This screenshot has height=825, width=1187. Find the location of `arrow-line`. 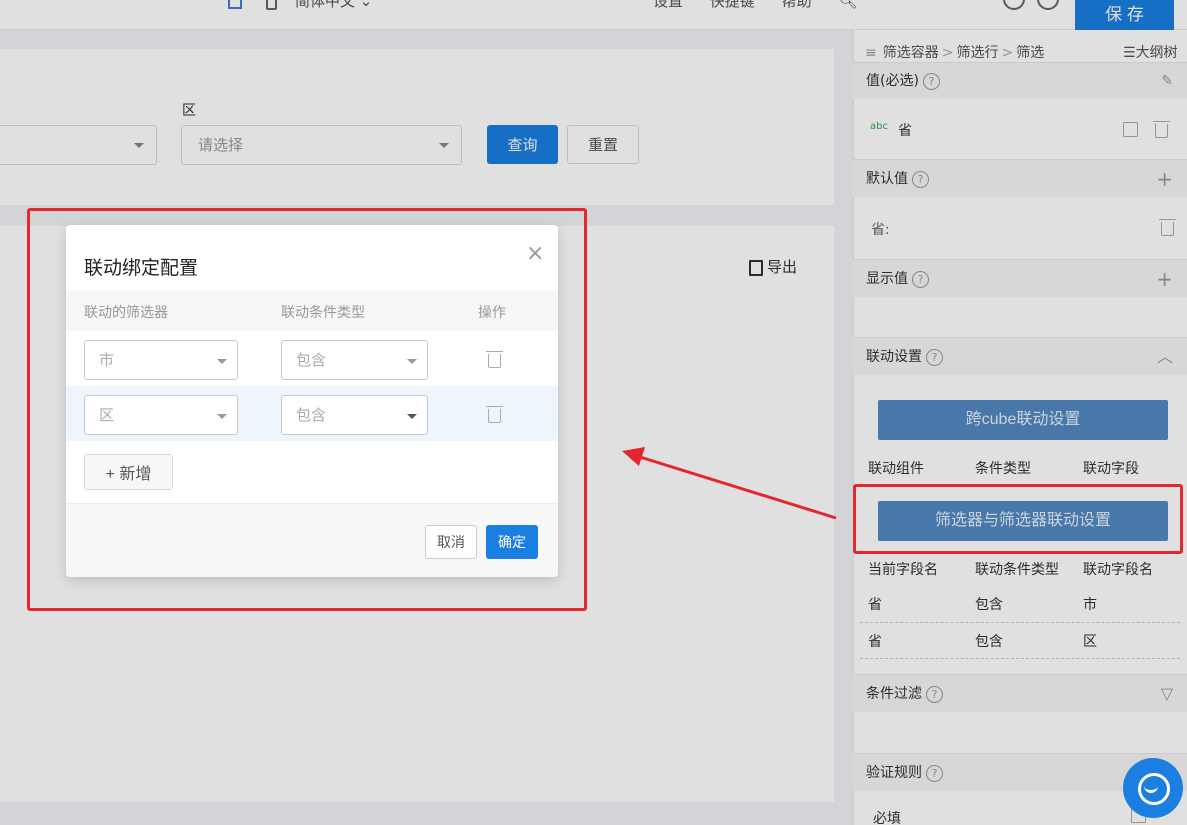

arrow-line is located at coordinates (738, 487).